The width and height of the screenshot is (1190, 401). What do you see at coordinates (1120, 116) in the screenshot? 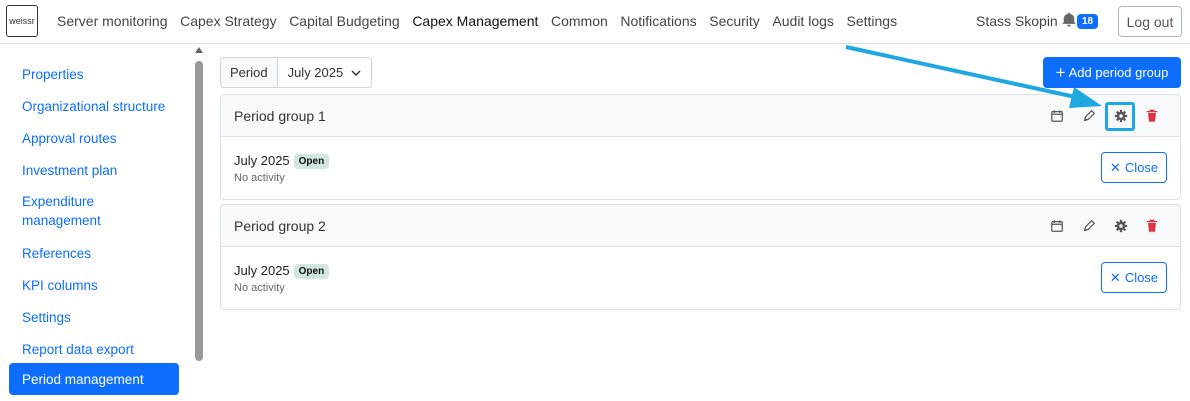
I see `annotation-highlight-box` at bounding box center [1120, 116].